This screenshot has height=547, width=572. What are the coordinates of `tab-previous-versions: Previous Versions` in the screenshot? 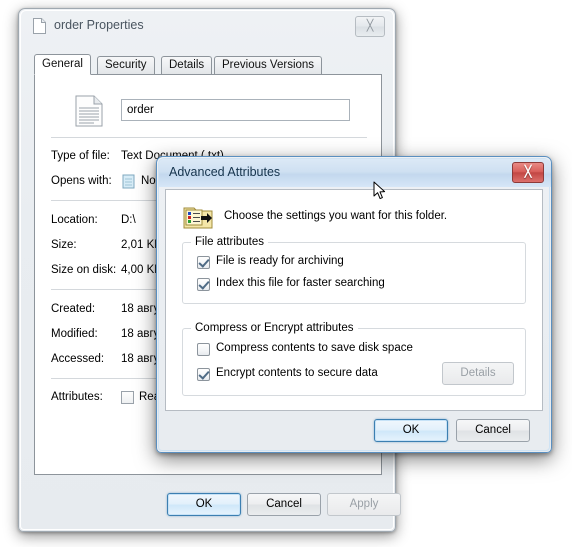 It's located at (268, 65).